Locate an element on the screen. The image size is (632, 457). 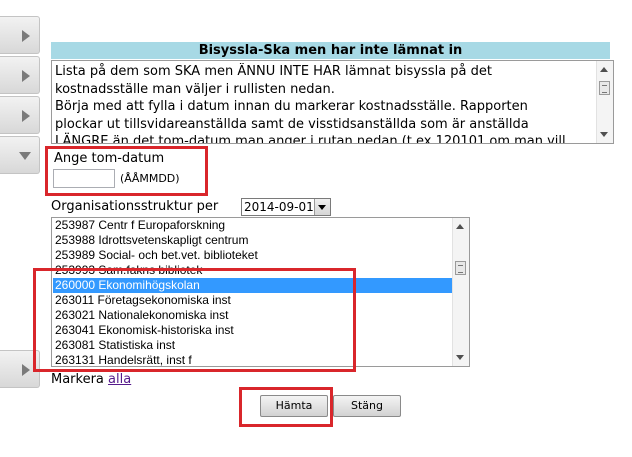
org-date-value: 2014-09-01 is located at coordinates (279, 207).